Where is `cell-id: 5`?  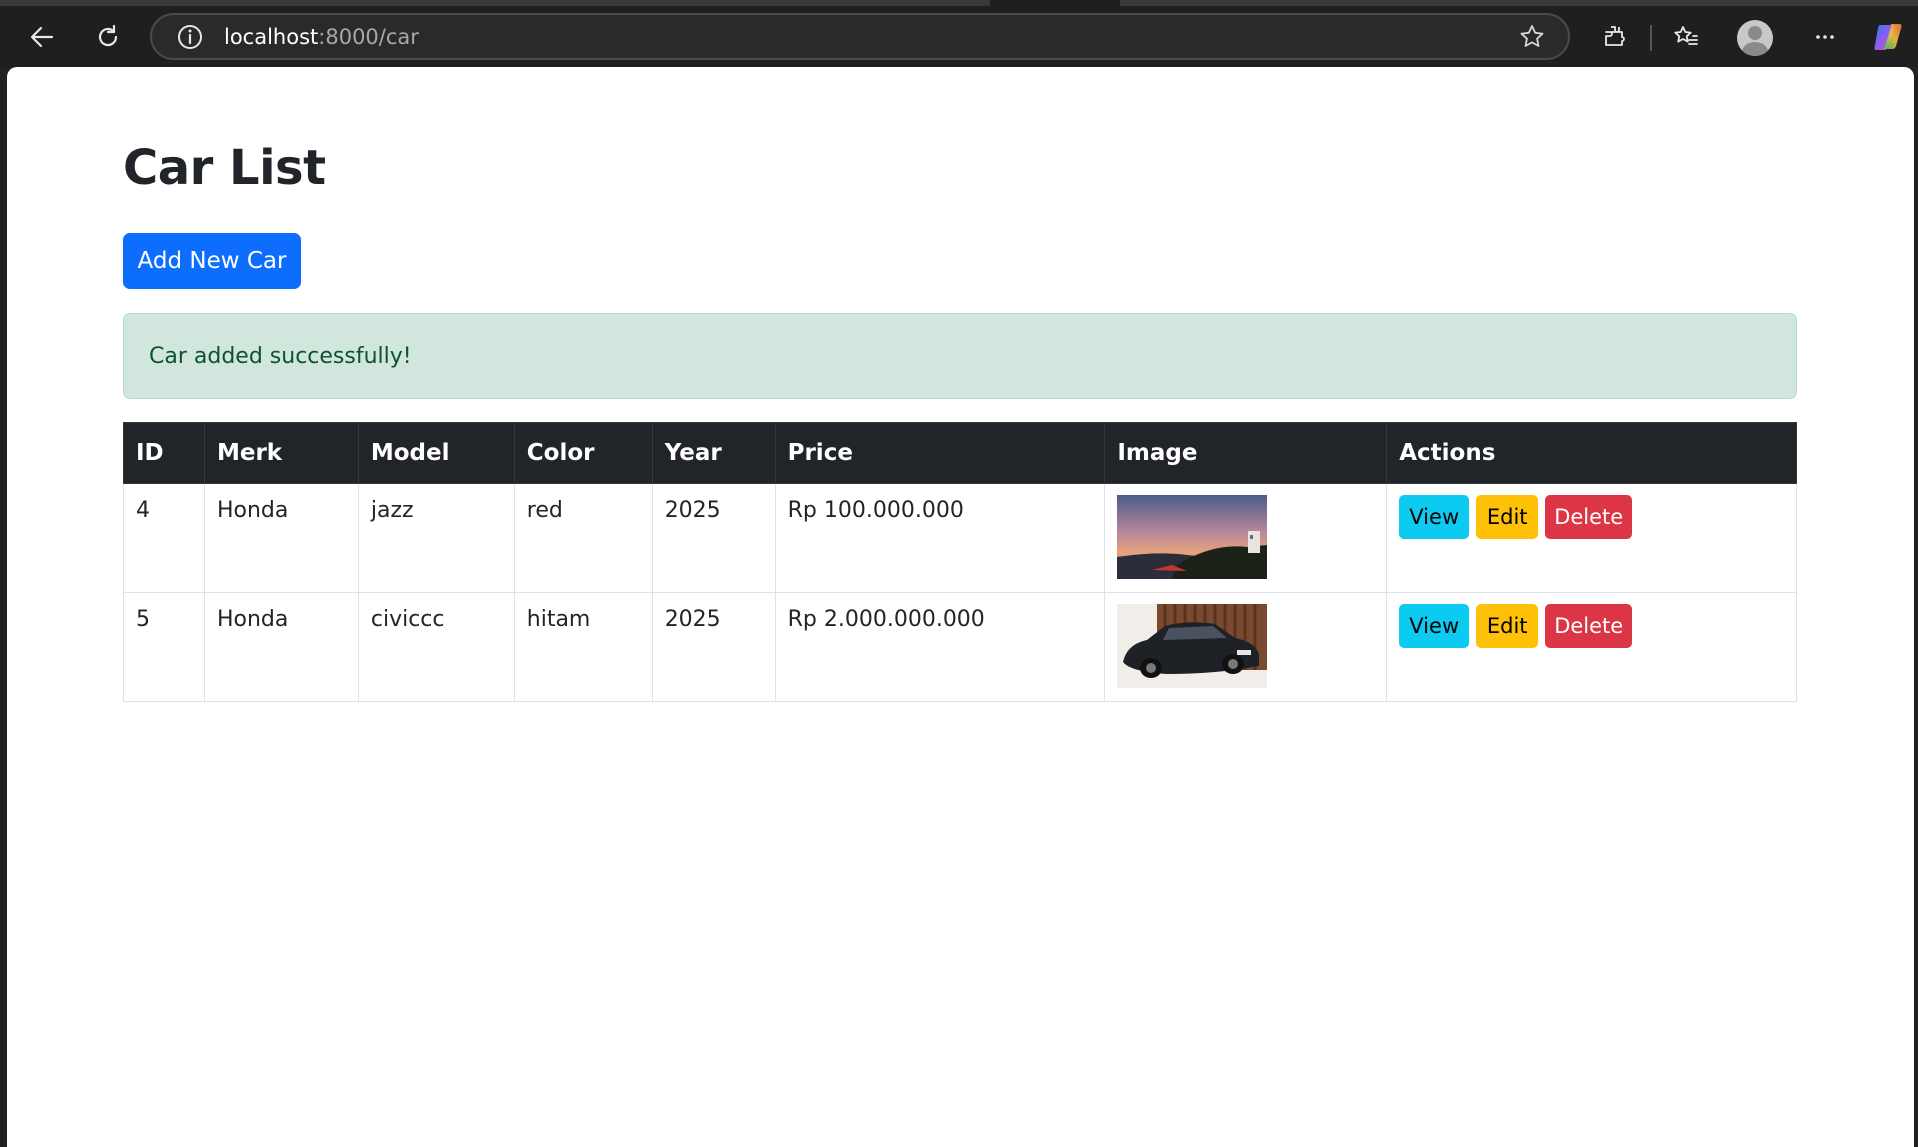
cell-id: 5 is located at coordinates (164, 647).